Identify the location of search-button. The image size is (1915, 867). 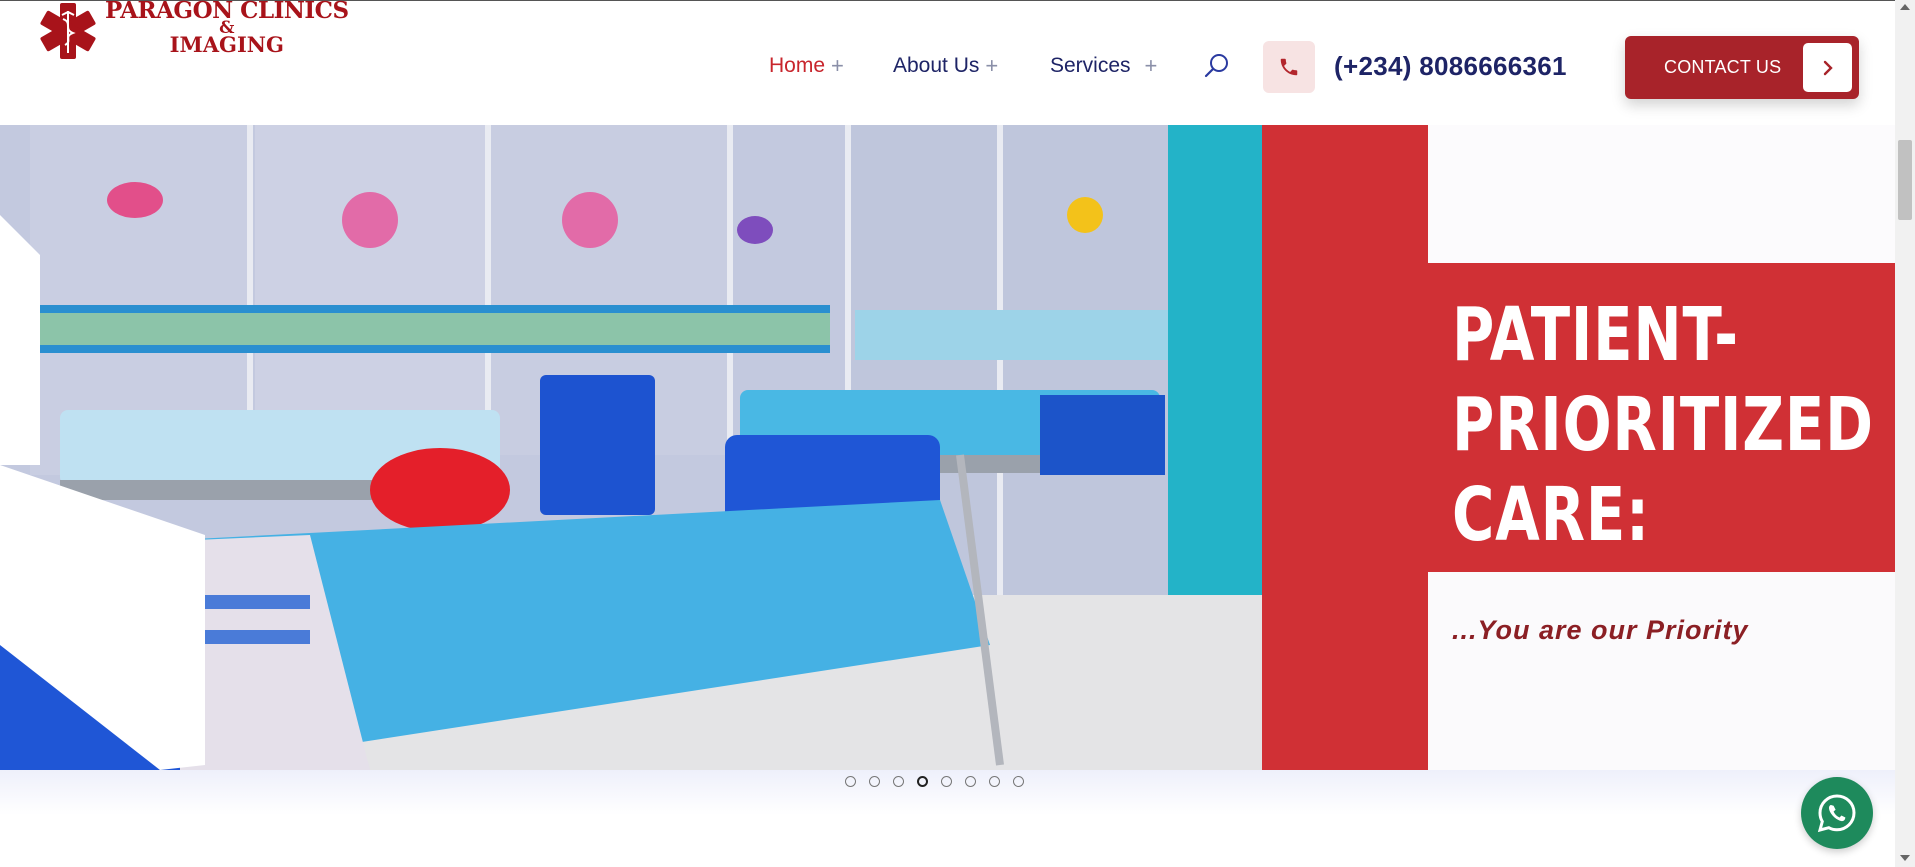
(1217, 66).